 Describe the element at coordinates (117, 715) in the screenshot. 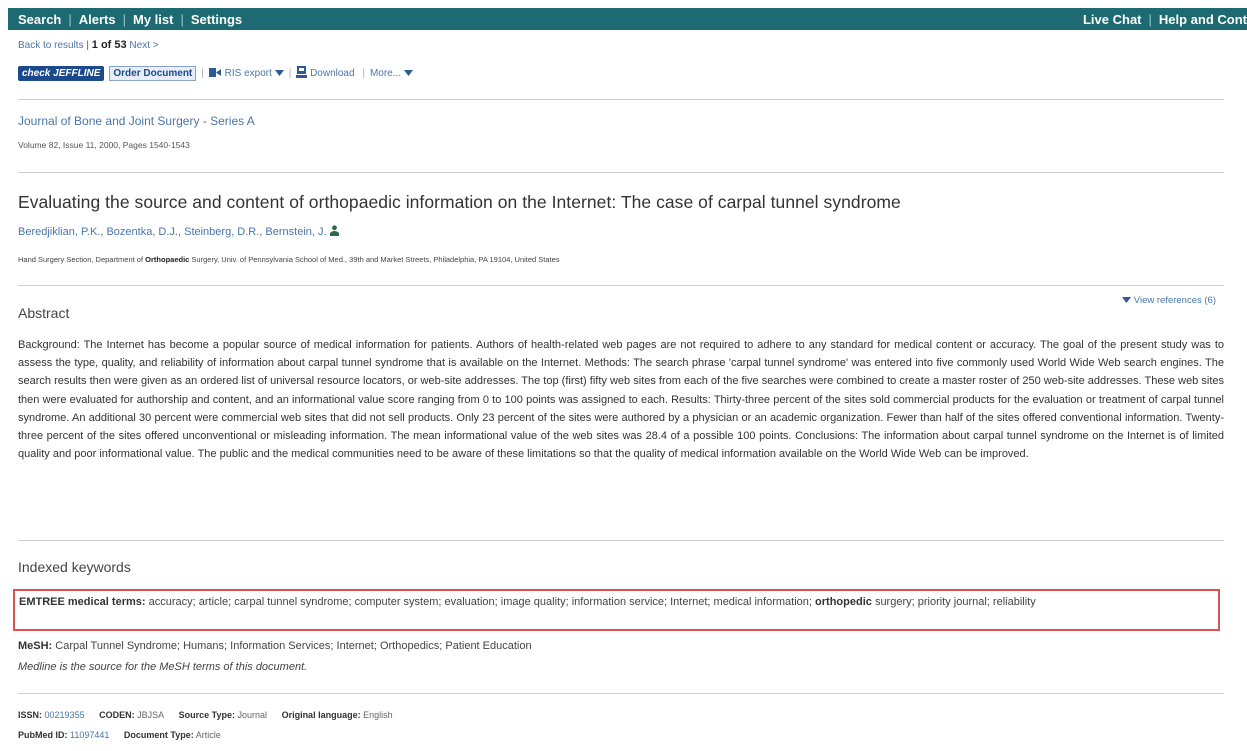

I see `coden-label: CODEN:` at that location.